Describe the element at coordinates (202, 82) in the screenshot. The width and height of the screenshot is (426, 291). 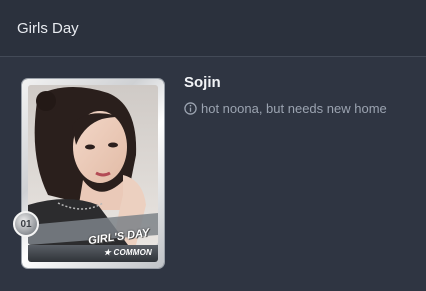
I see `idol-name: Sojin` at that location.